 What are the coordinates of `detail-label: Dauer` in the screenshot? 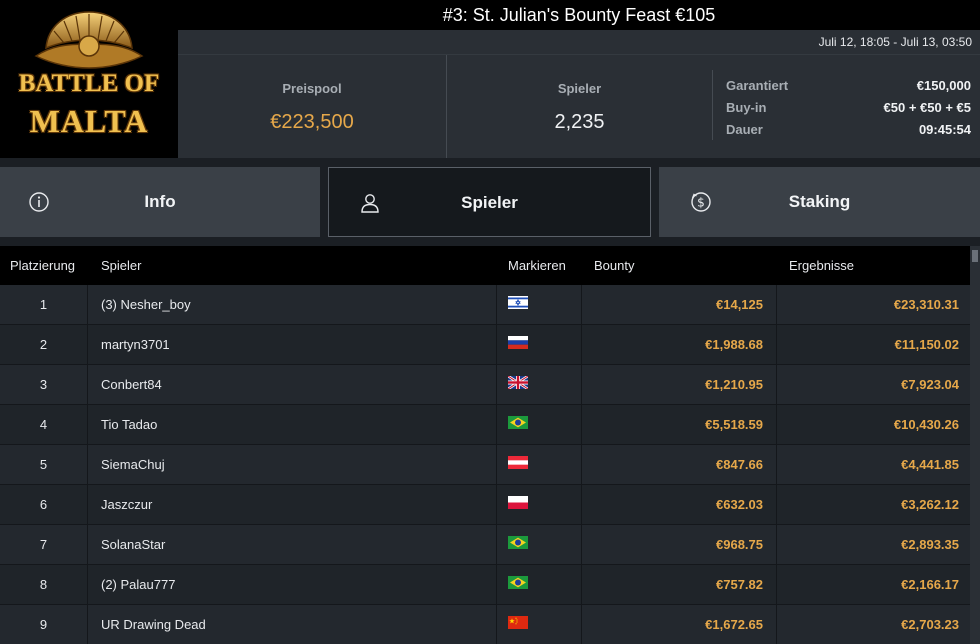 It's located at (744, 129).